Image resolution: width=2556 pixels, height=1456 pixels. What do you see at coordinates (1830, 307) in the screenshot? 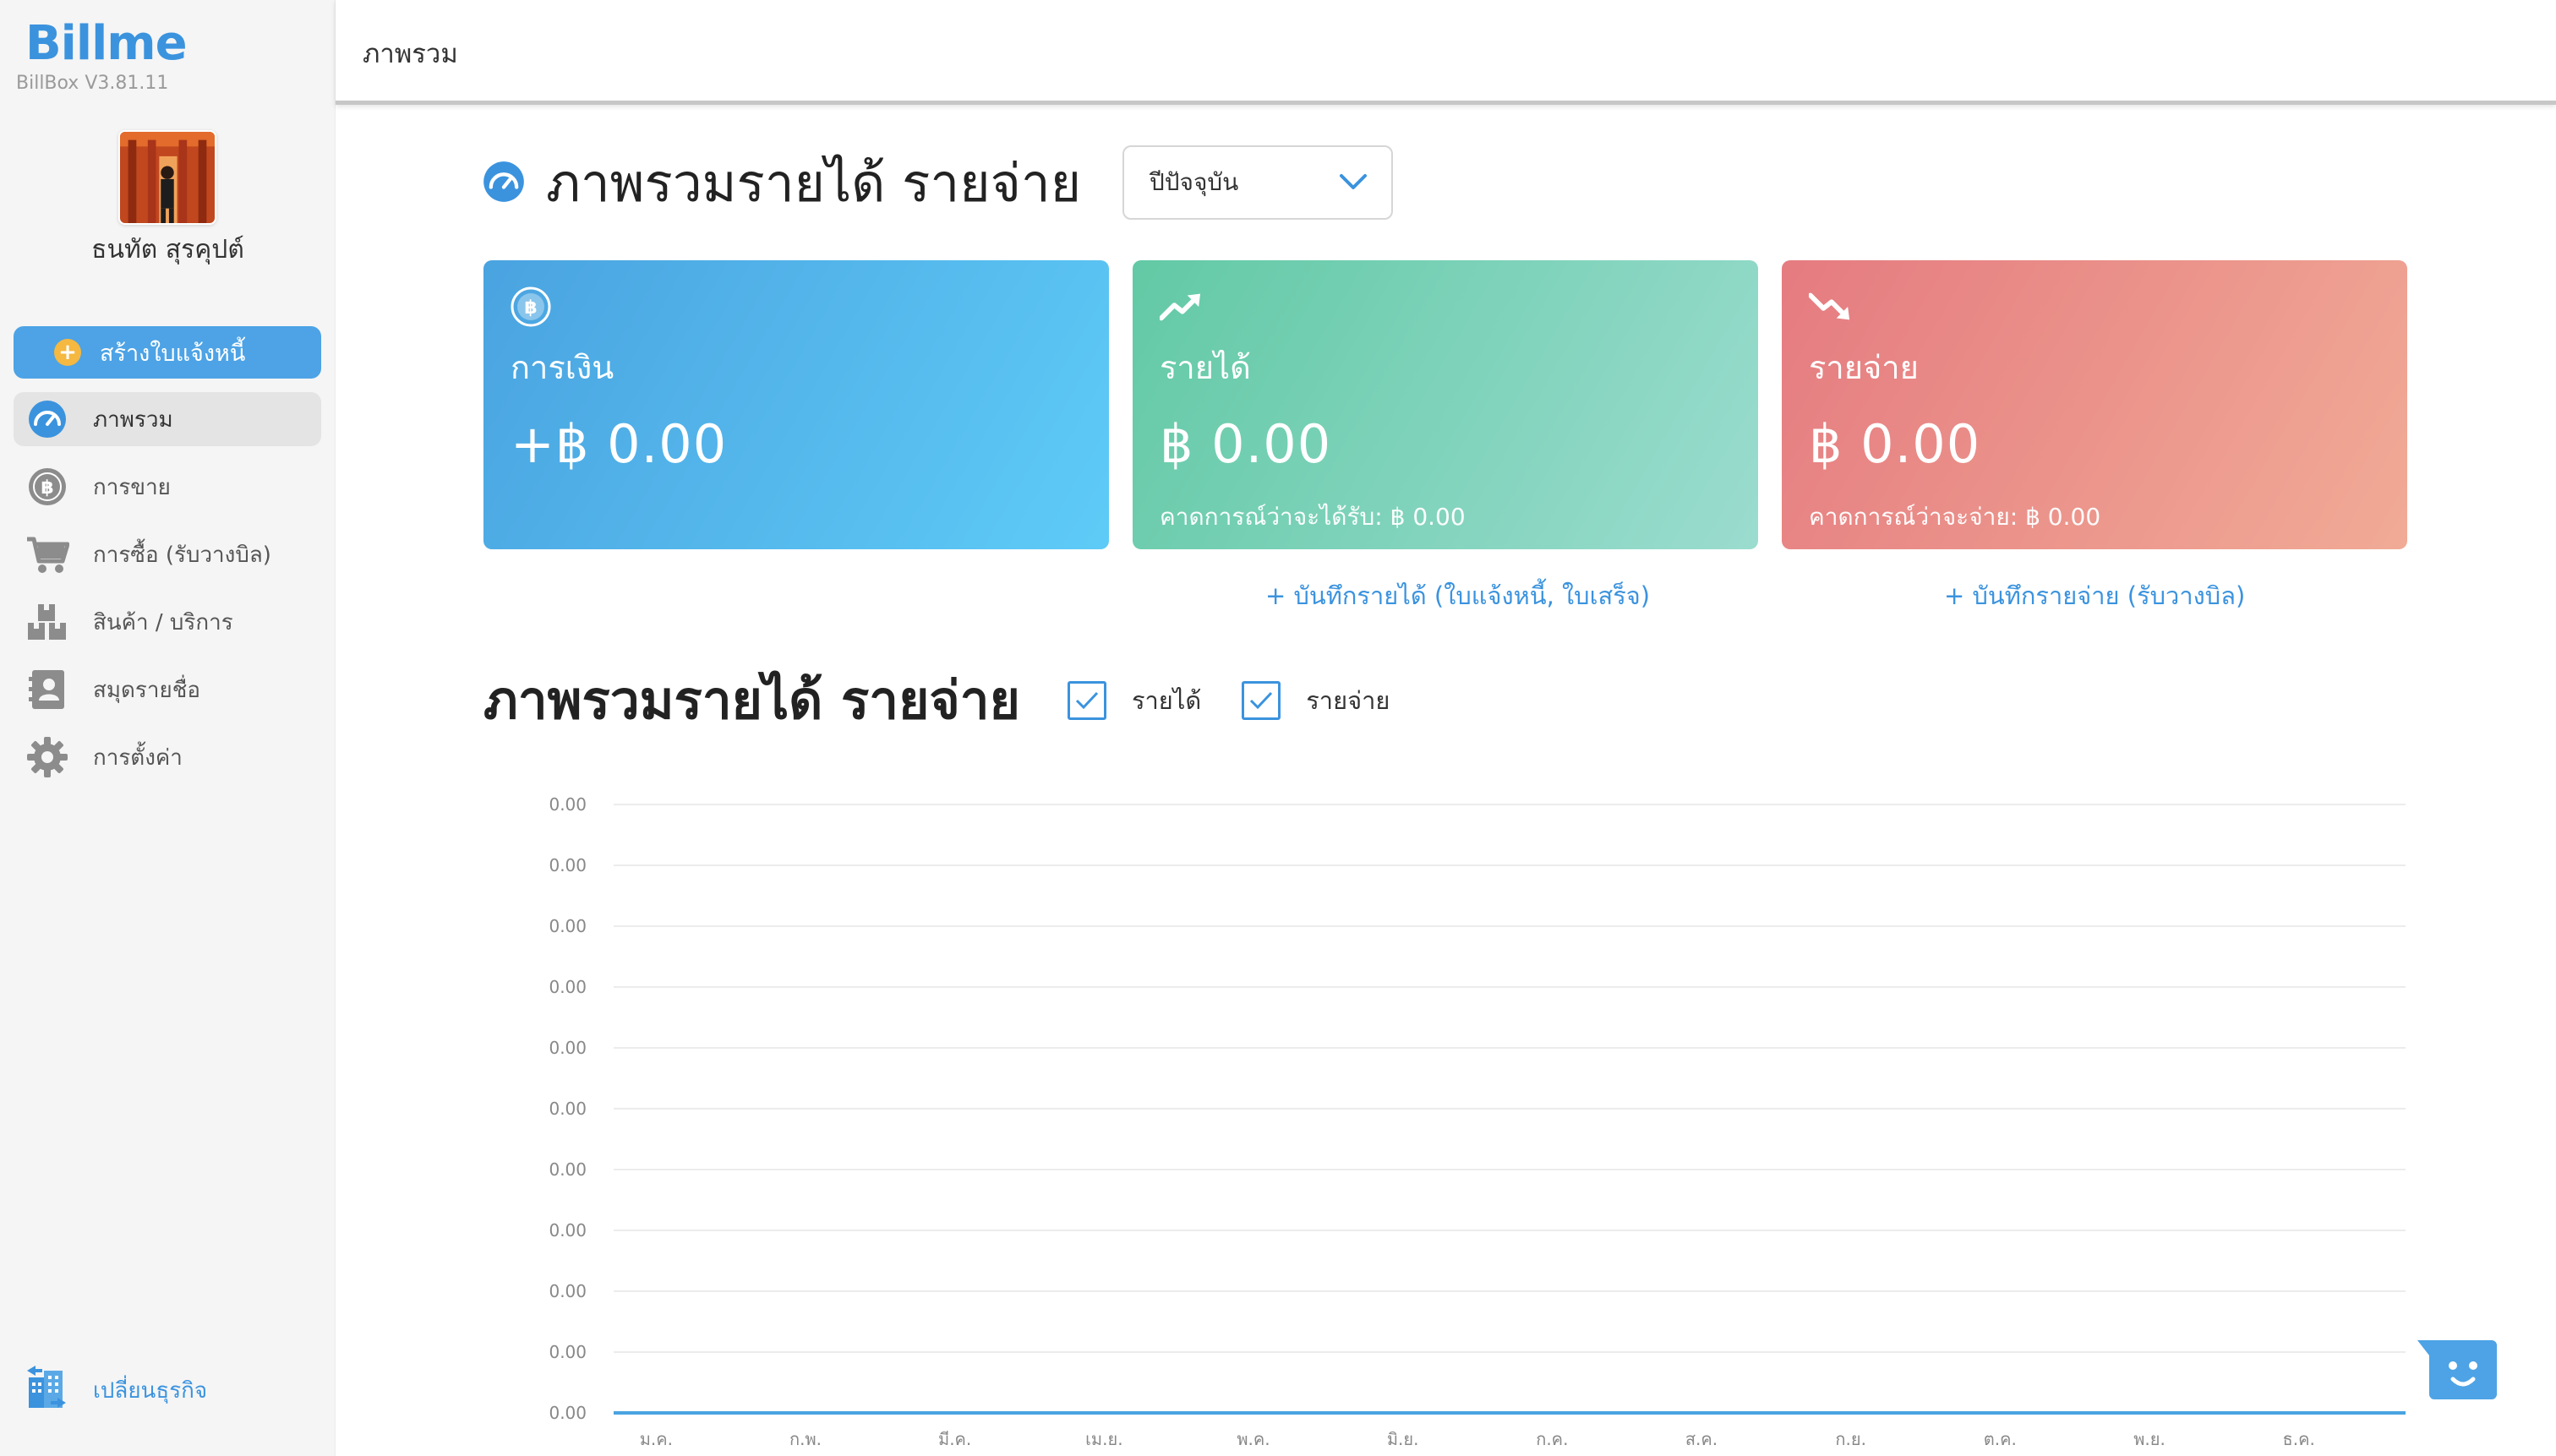
I see `trend-down-icon` at bounding box center [1830, 307].